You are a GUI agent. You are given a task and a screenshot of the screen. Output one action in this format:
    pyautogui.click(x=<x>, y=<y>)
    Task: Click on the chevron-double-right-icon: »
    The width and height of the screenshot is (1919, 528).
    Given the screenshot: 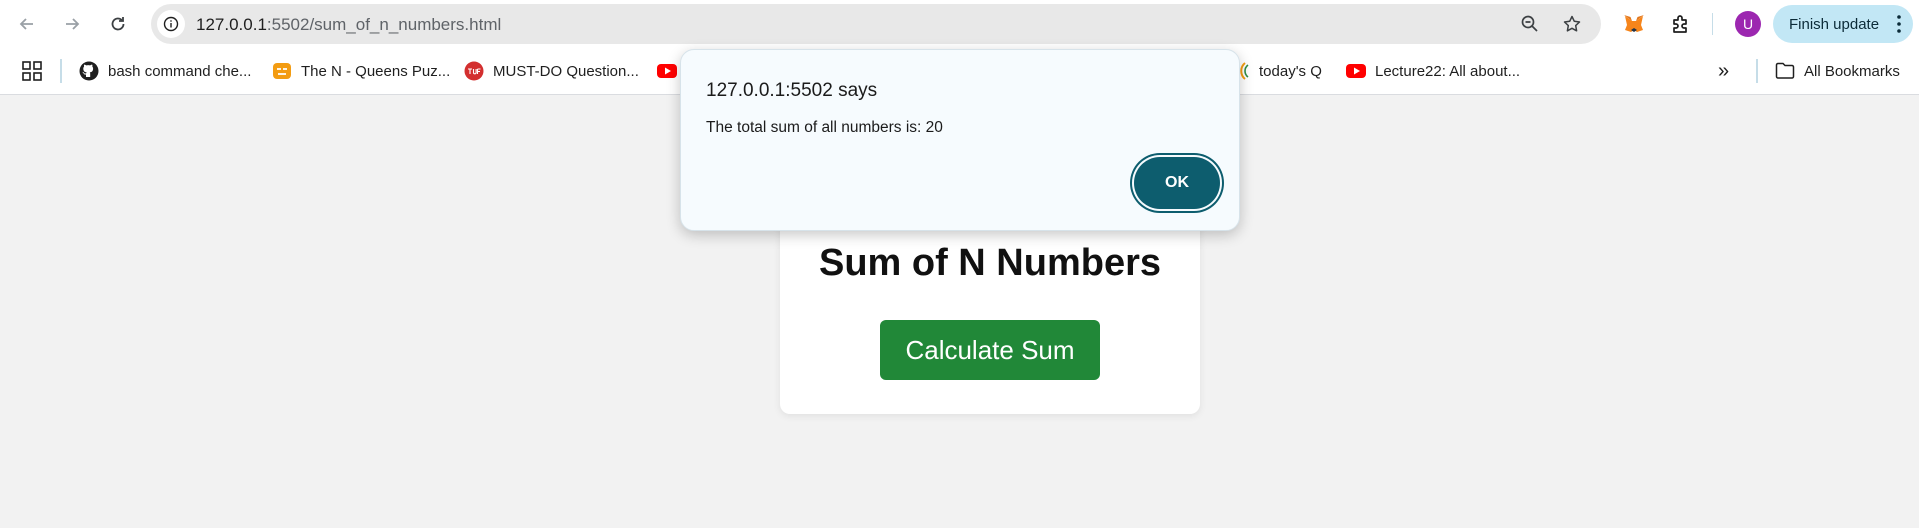 What is the action you would take?
    pyautogui.click(x=1724, y=70)
    